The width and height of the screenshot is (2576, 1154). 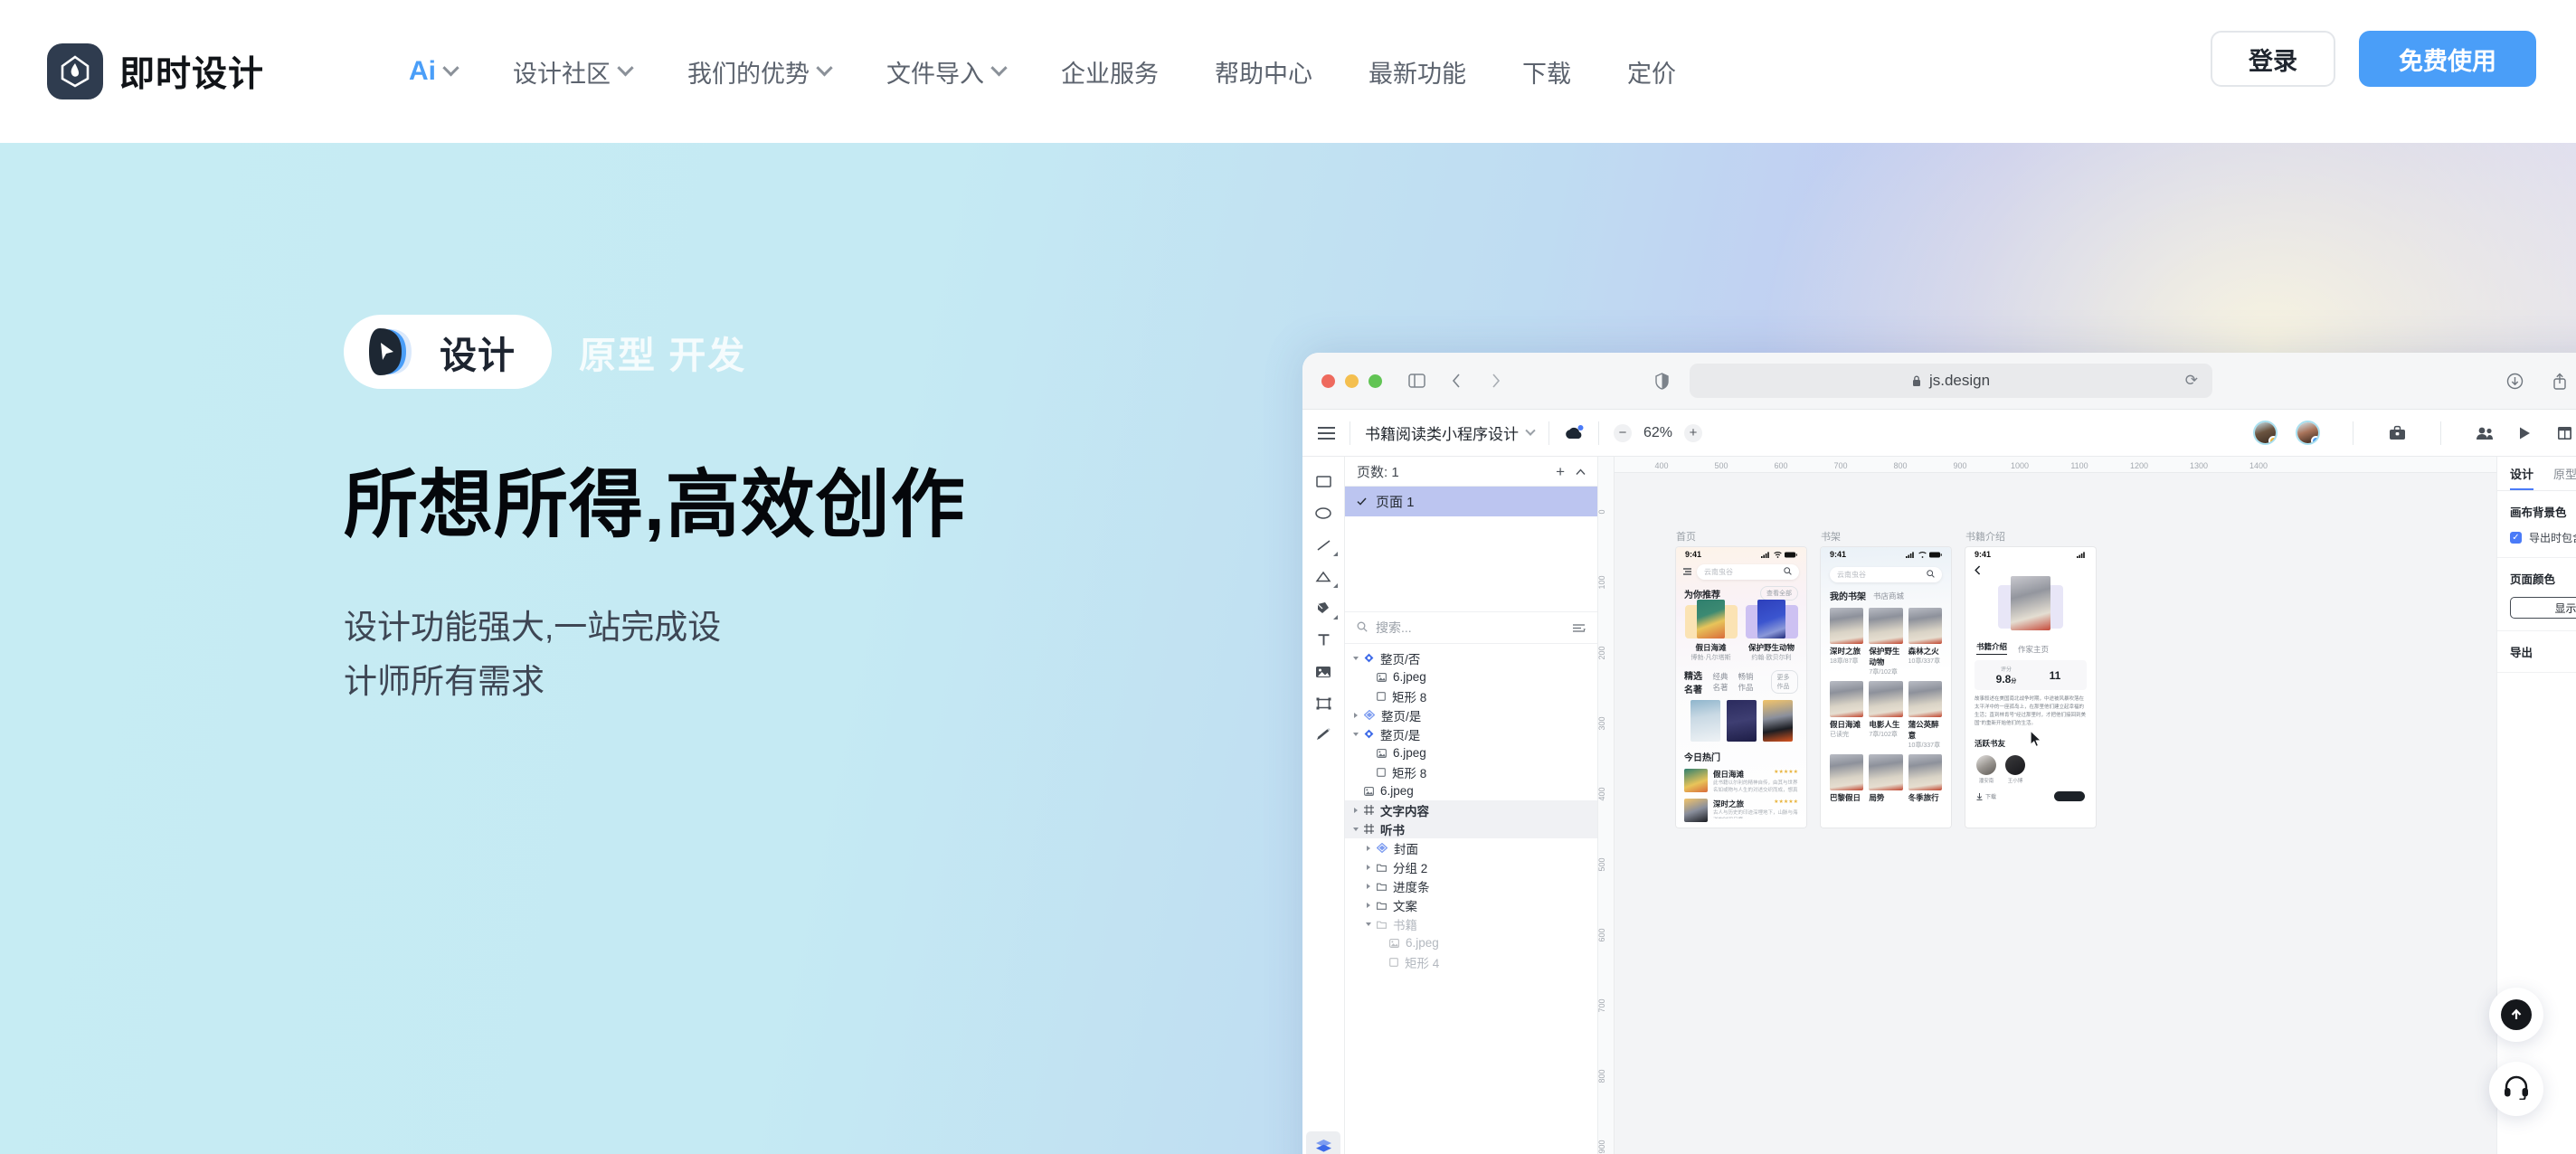 What do you see at coordinates (1694, 432) in the screenshot?
I see `zoom-in-button: +` at bounding box center [1694, 432].